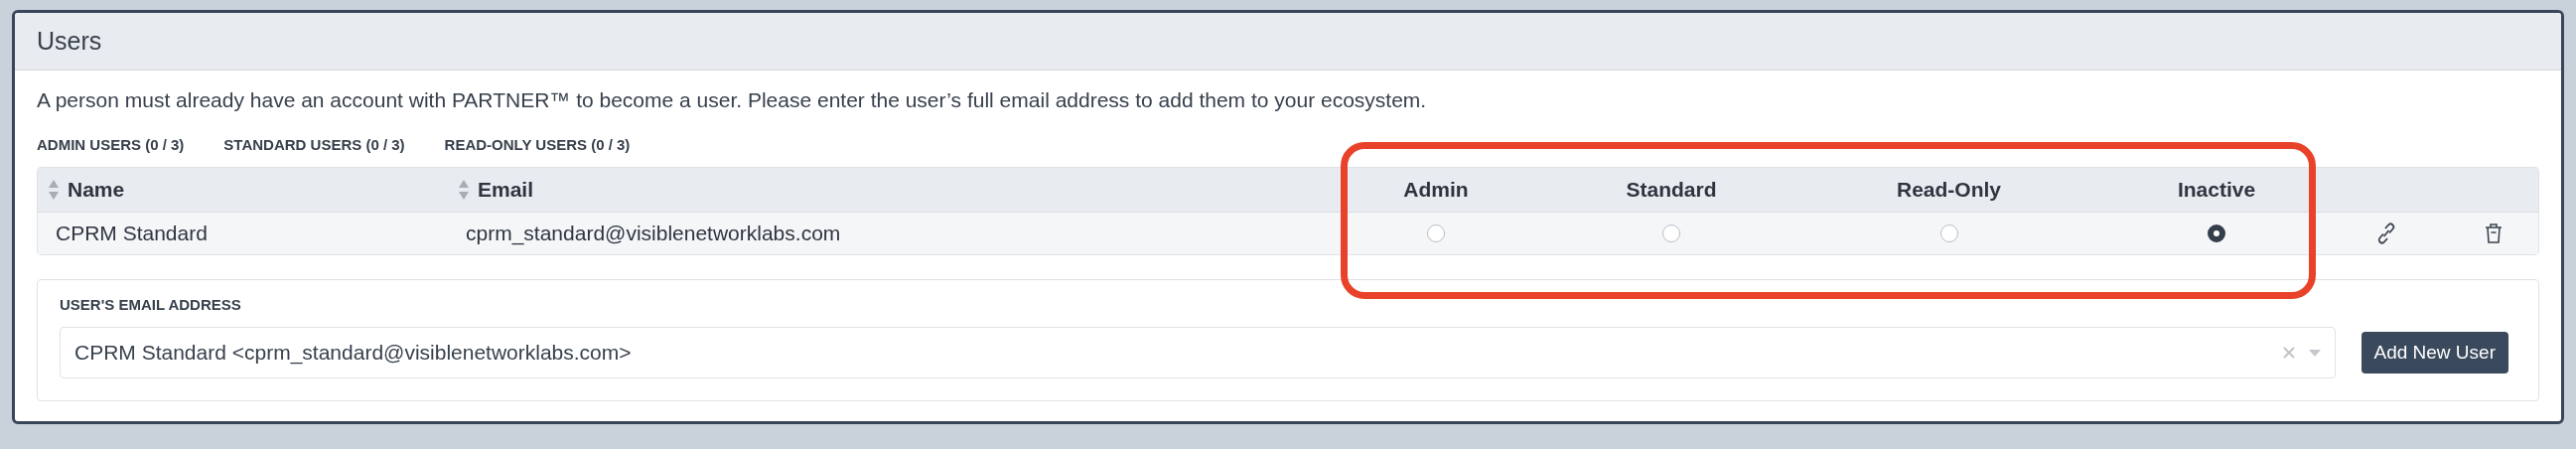 Image resolution: width=2576 pixels, height=449 pixels. I want to click on field-label: USER'S EMAIL ADDRESS, so click(151, 305).